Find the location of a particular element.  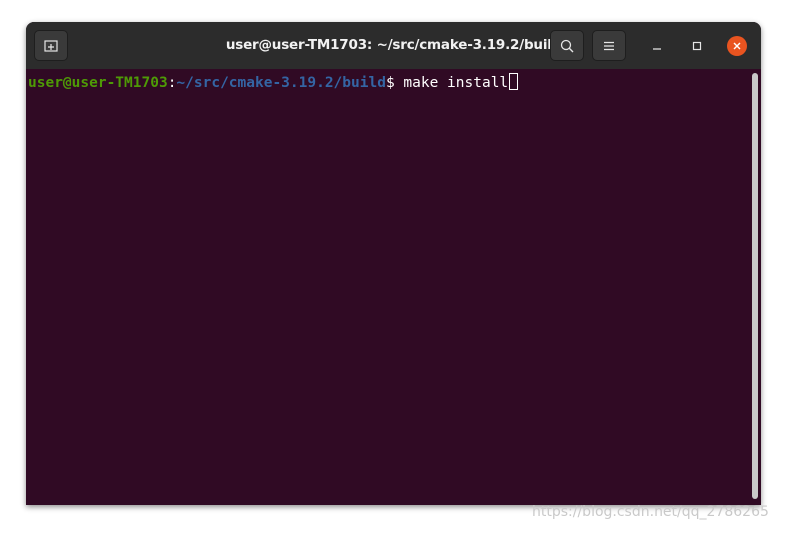

vertical-scrollbar is located at coordinates (755, 286).